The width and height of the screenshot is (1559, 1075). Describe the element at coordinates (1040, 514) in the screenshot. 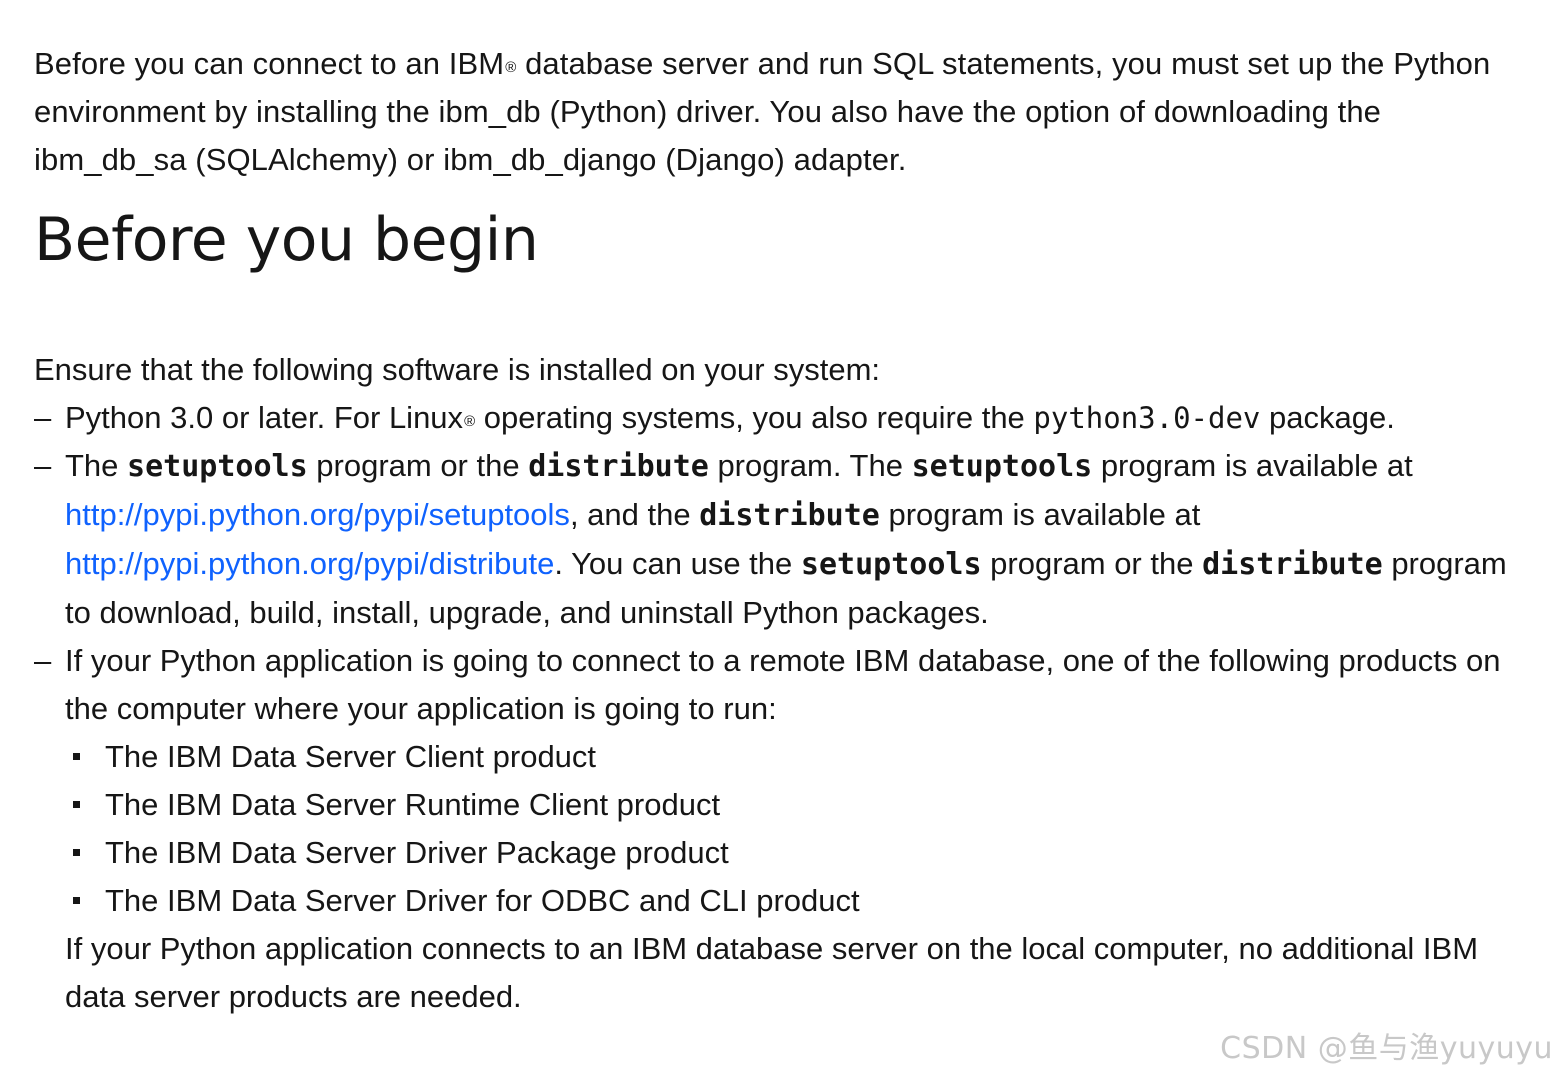

I see `item2-text-f: program is available at` at that location.